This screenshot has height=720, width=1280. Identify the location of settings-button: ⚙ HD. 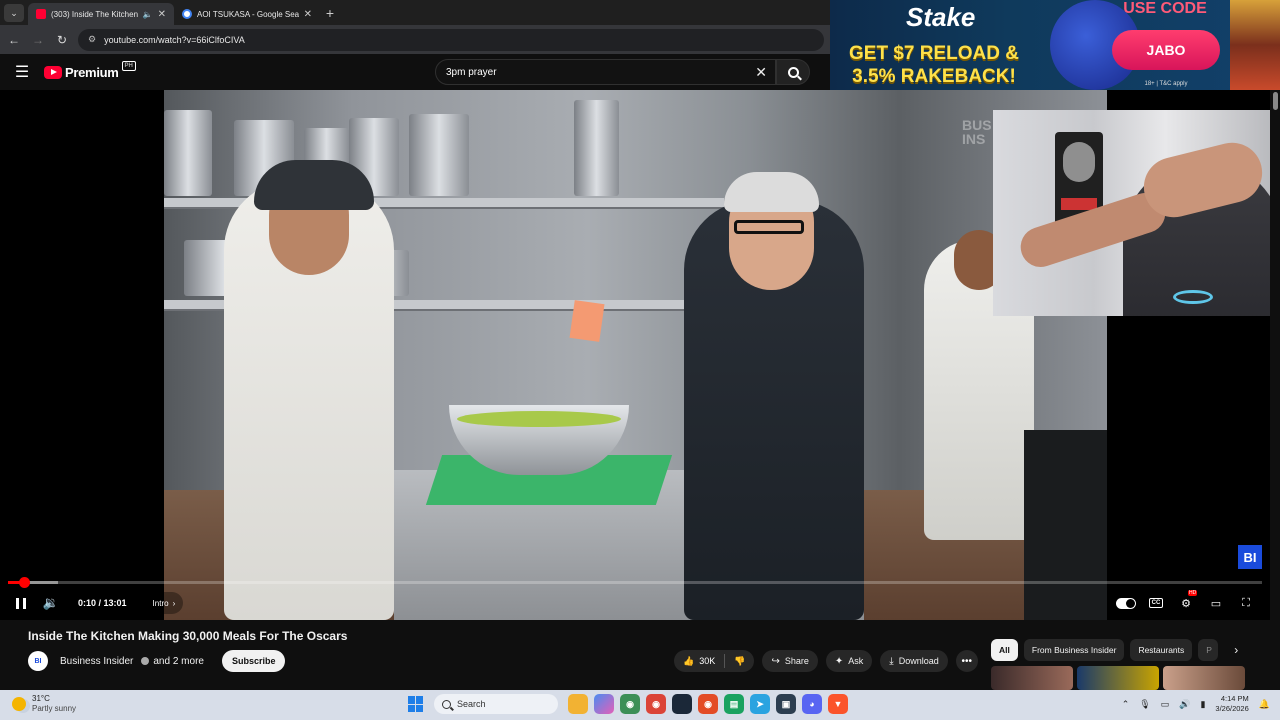
(1186, 602).